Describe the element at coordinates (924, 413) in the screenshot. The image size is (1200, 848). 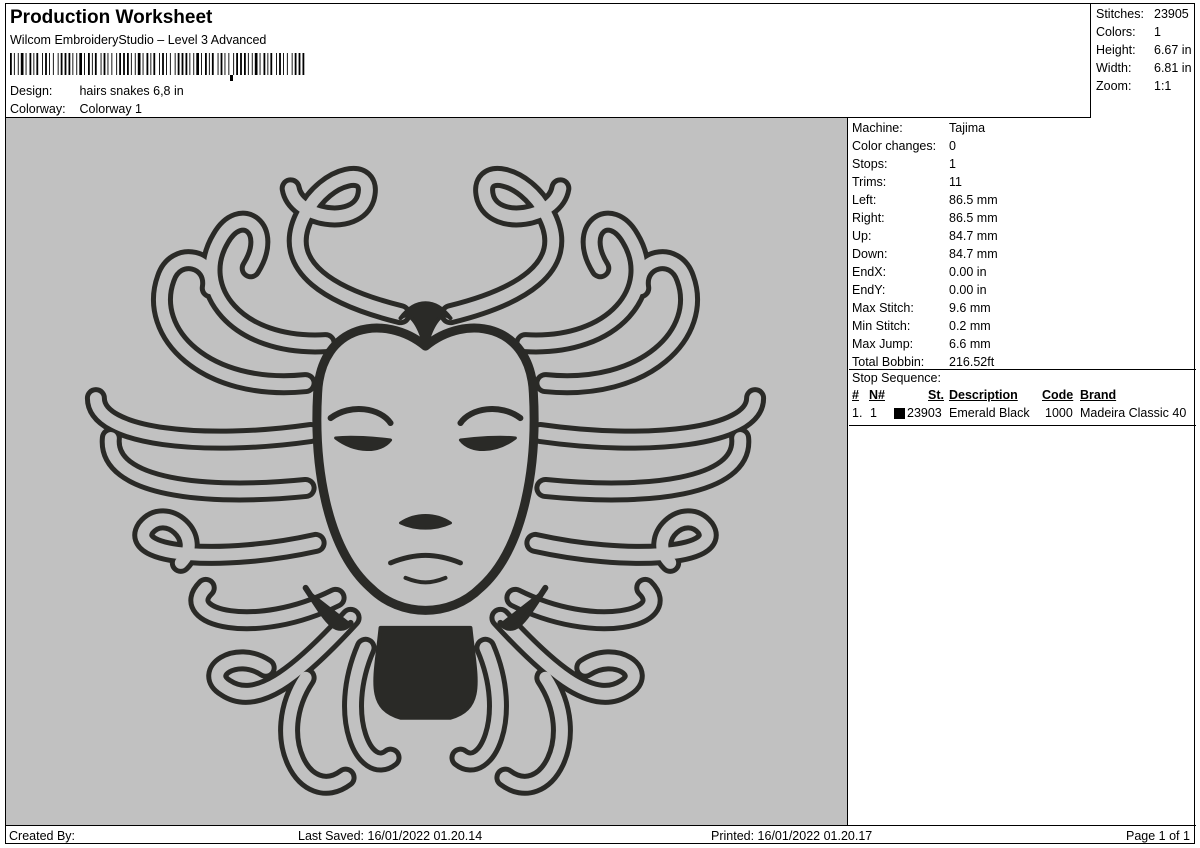
I see `row-stitches: 23903` at that location.